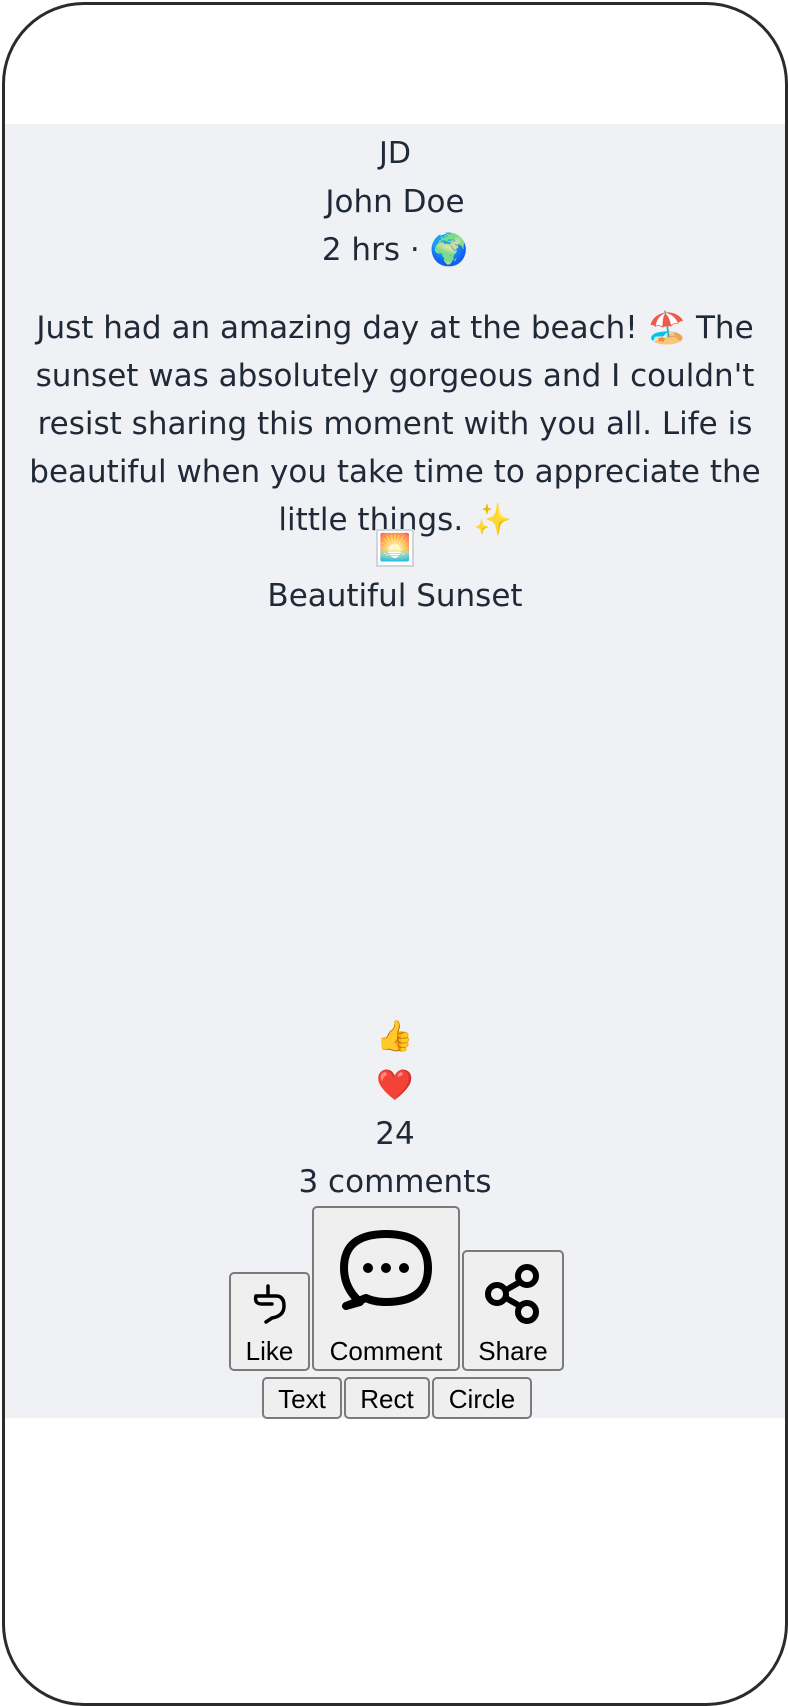  Describe the element at coordinates (513, 1294) in the screenshot. I see `share-nodes-icon` at that location.